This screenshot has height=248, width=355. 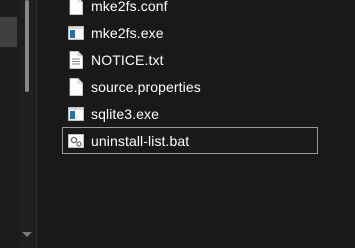 I want to click on file-row-sqlite3-exe: sqlite3.exe, so click(x=208, y=113).